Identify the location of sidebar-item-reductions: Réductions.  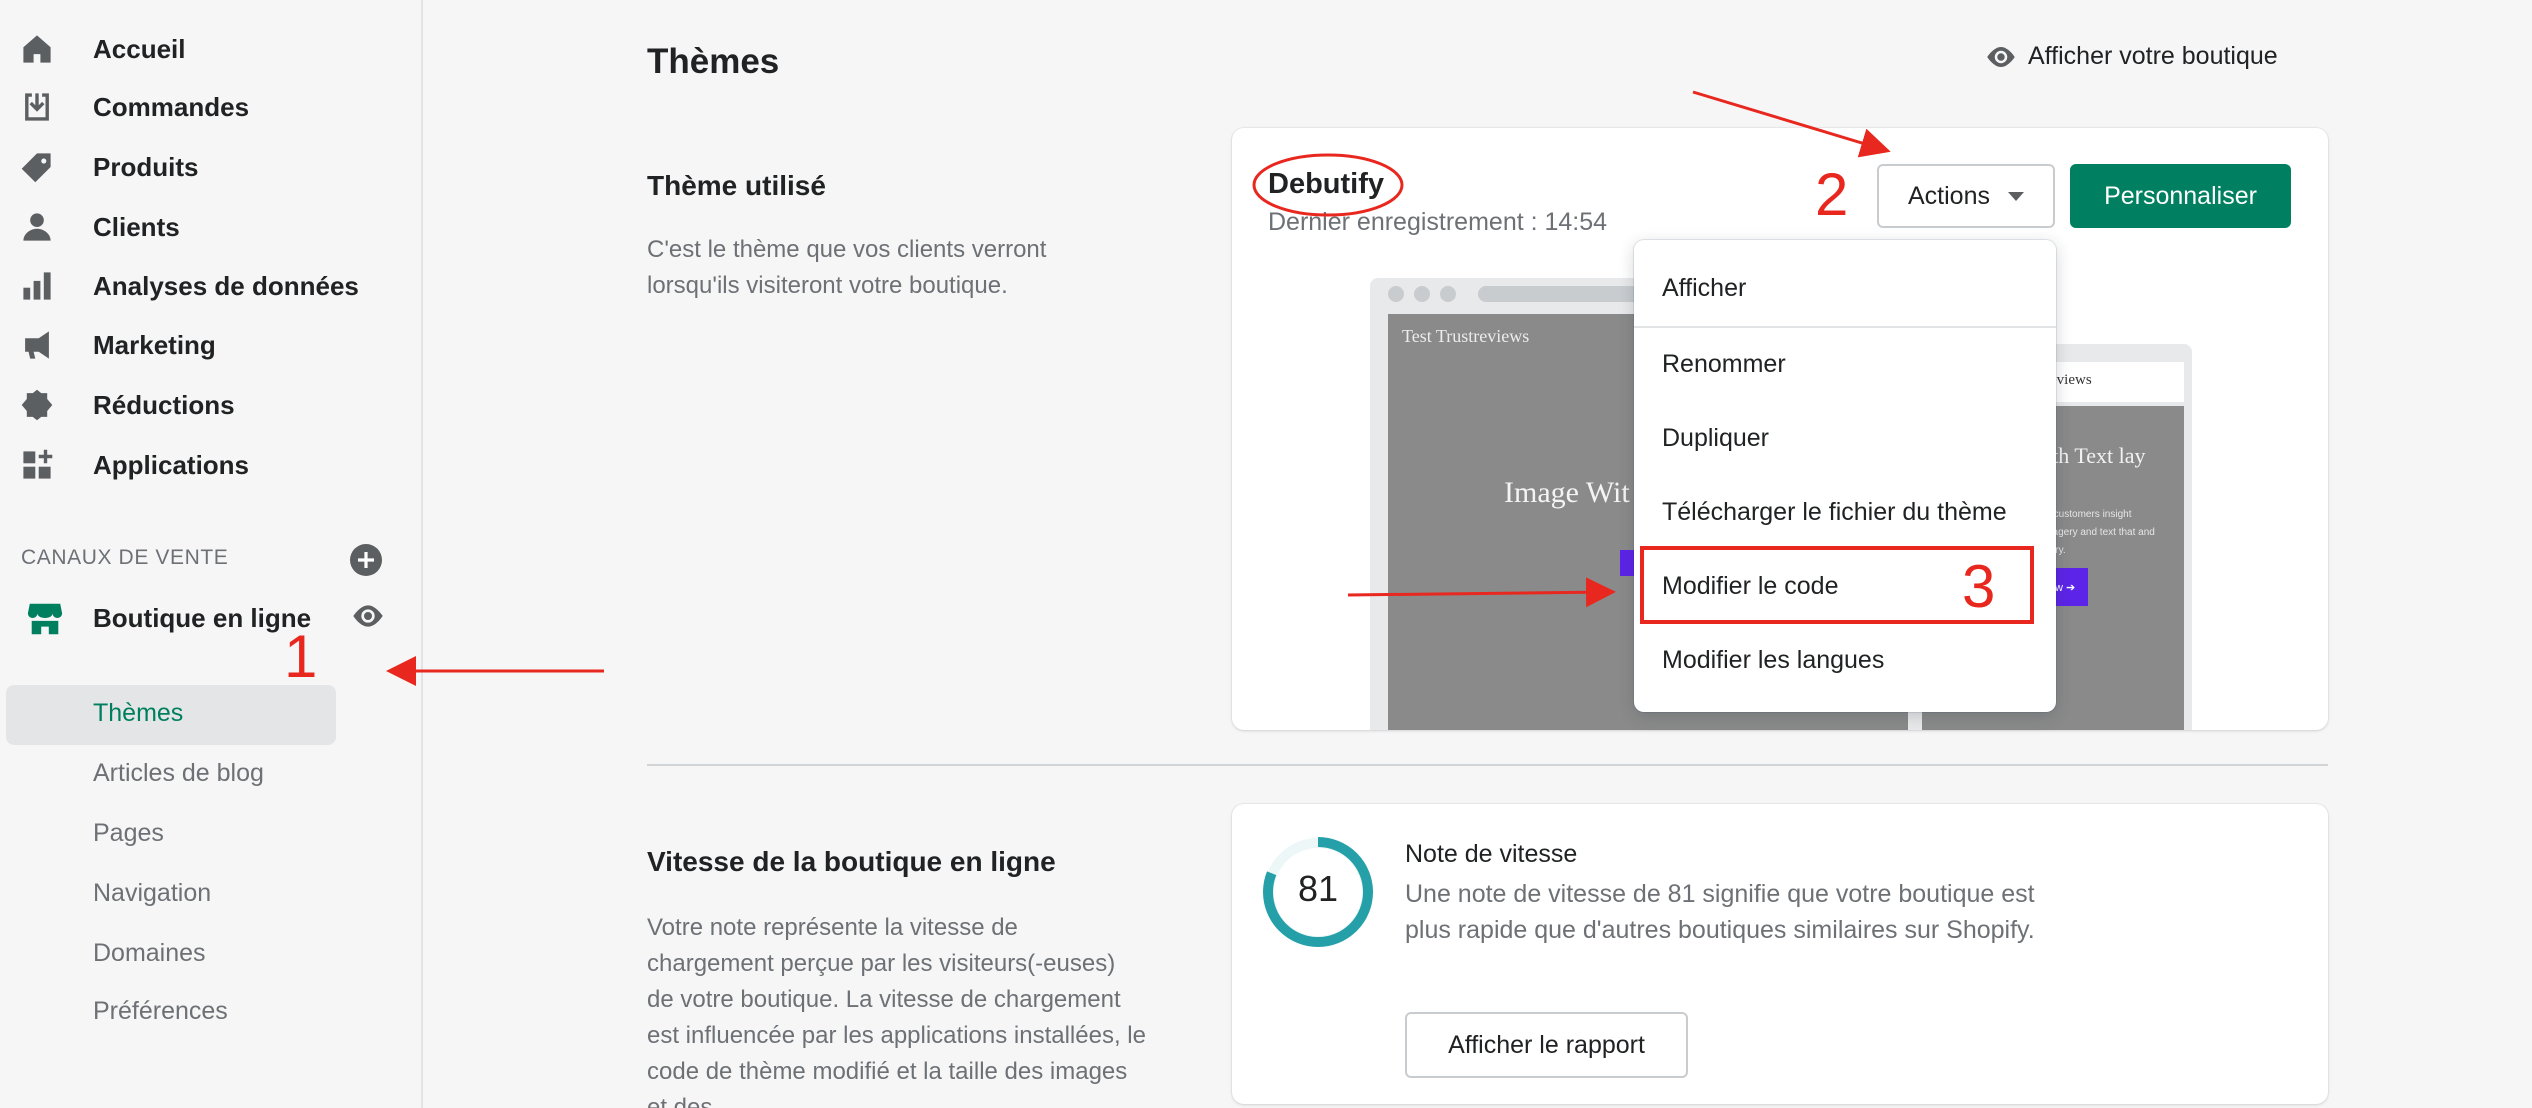
(127, 405).